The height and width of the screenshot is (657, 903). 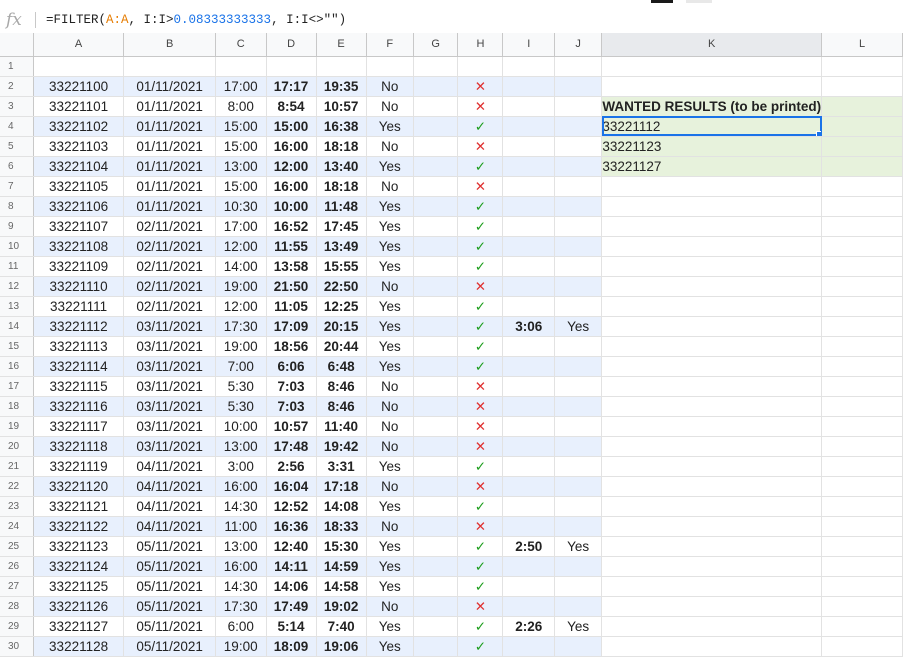 I want to click on cell-end-time: 14:59, so click(x=341, y=566).